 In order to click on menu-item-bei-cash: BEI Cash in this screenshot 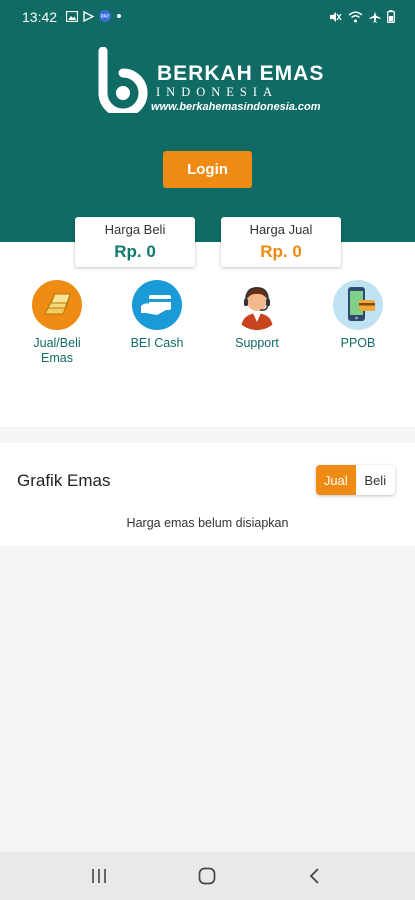, I will do `click(157, 315)`.